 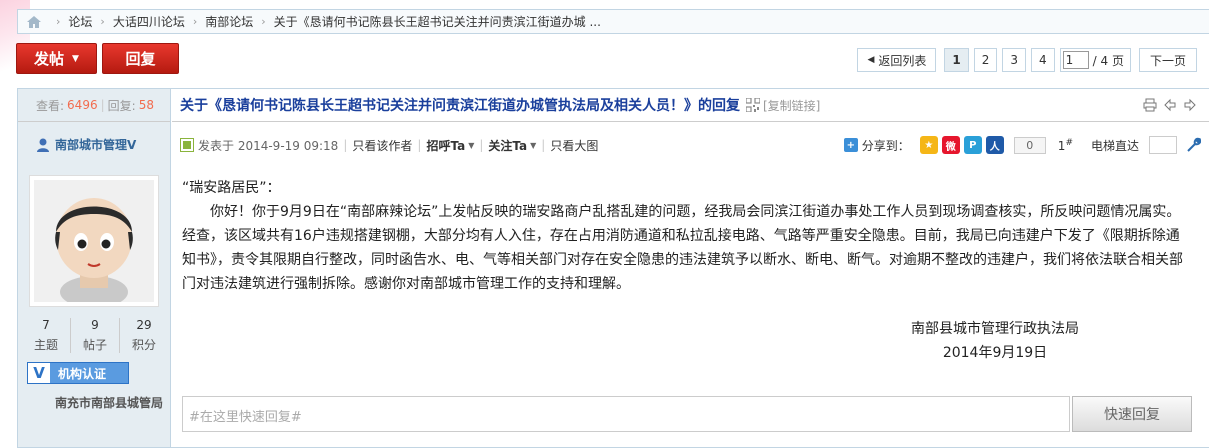 I want to click on quick-reply-input: #在这里快速回复#, so click(x=626, y=414).